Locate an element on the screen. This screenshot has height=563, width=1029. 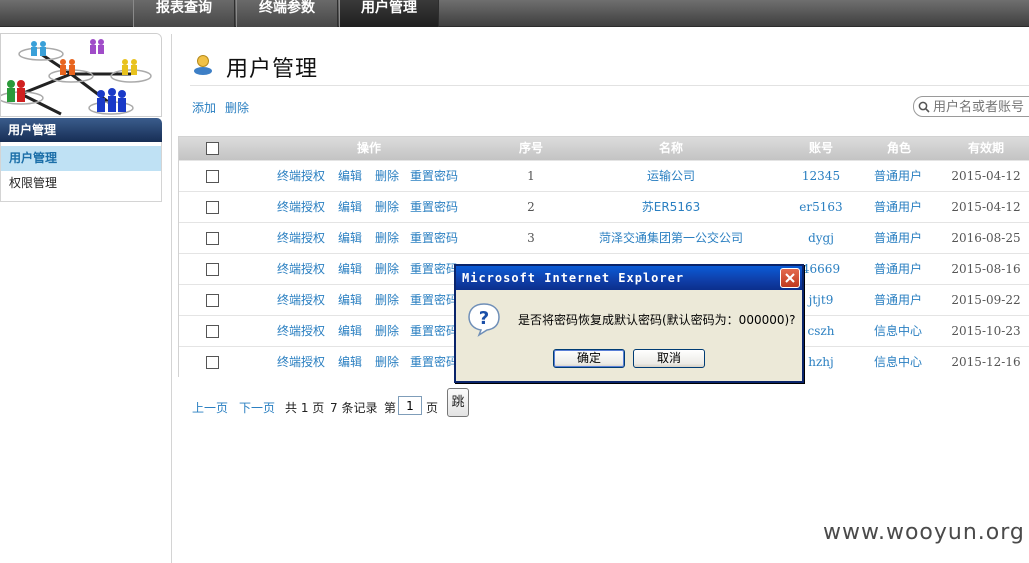
row-name-link: 苏ER5163 is located at coordinates (671, 207).